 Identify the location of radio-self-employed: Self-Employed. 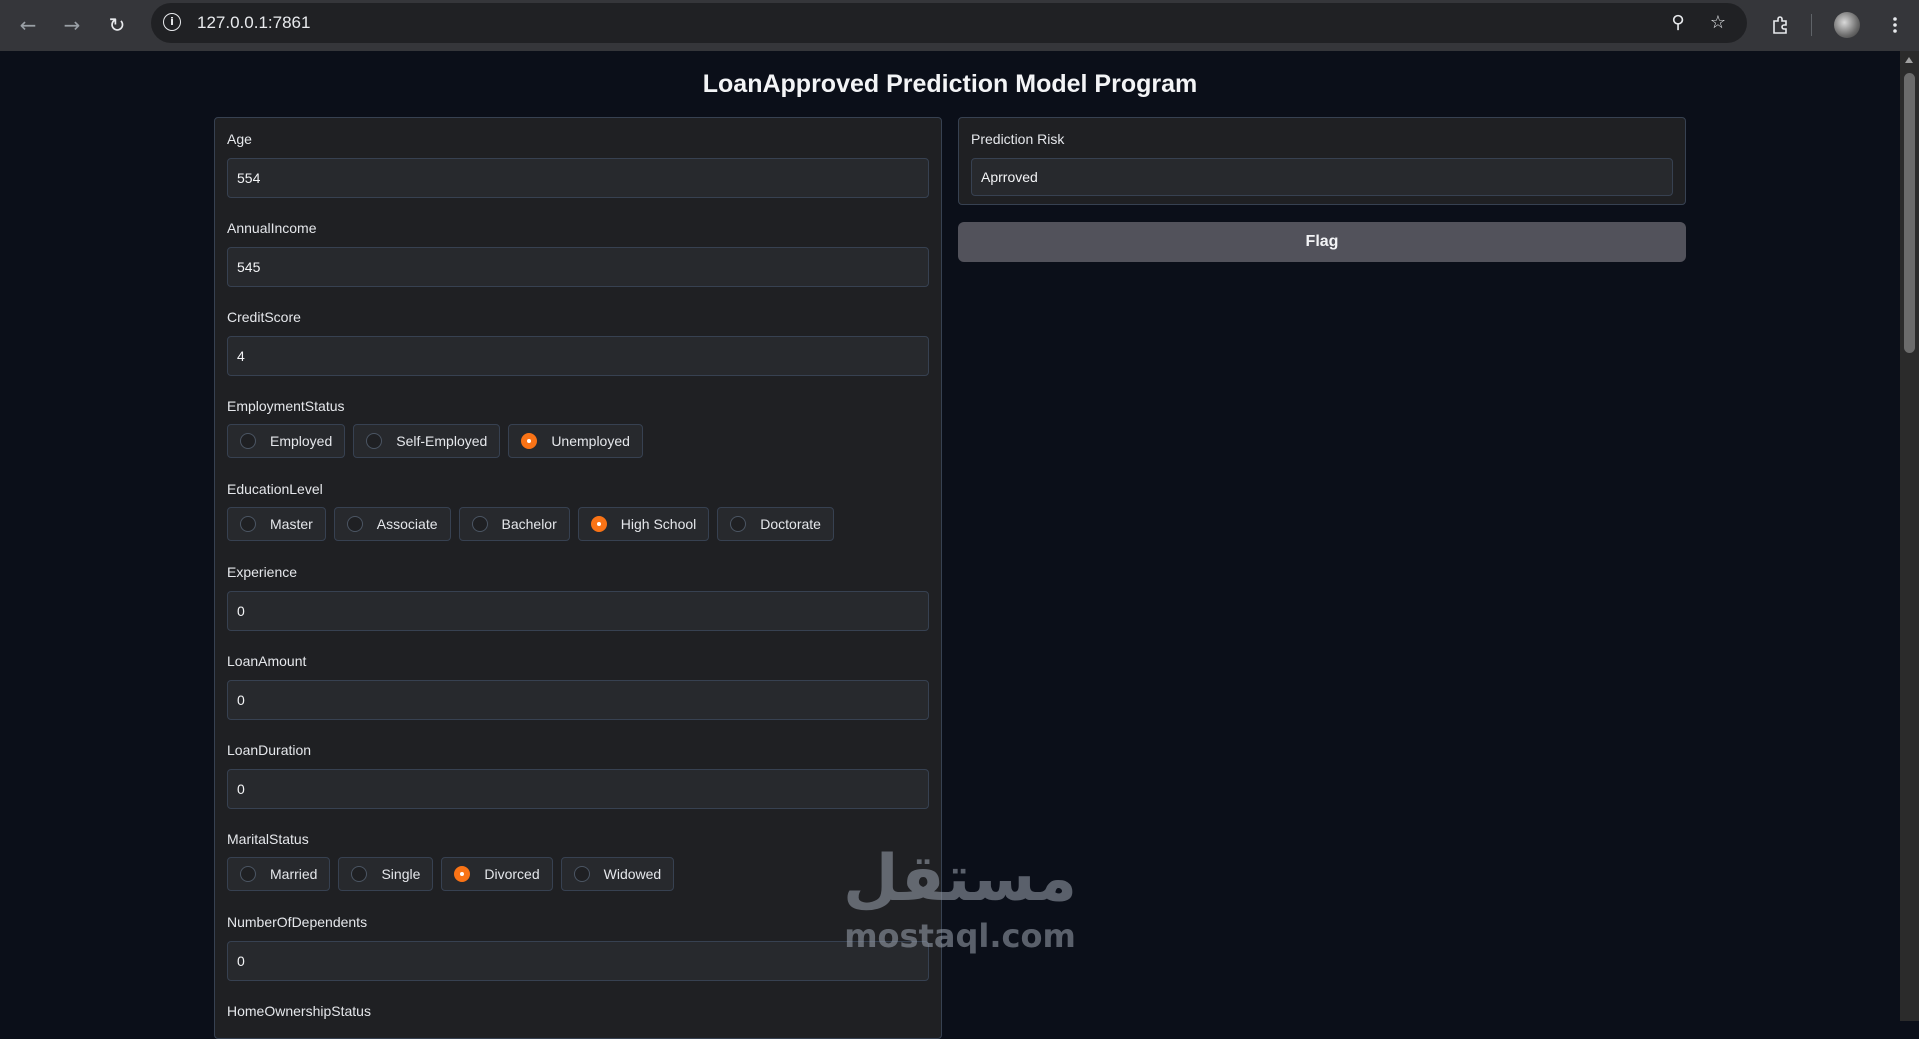
(427, 441).